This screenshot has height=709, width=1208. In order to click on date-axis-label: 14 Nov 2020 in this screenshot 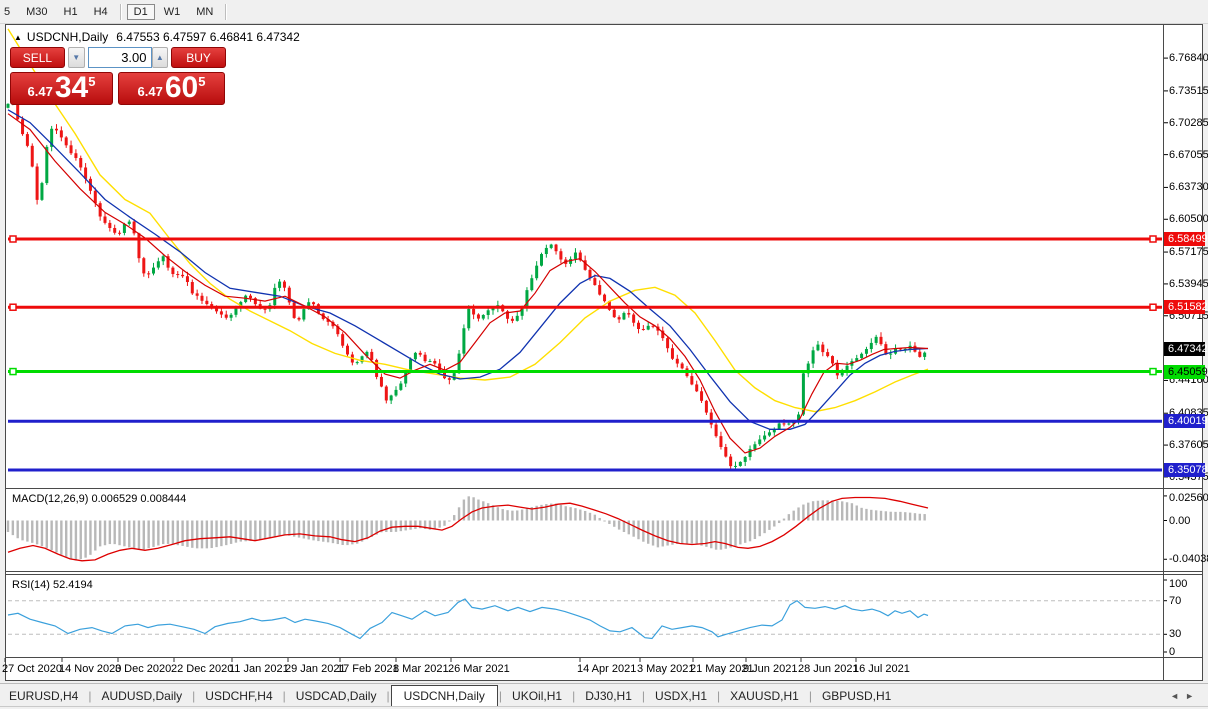, I will do `click(90, 669)`.